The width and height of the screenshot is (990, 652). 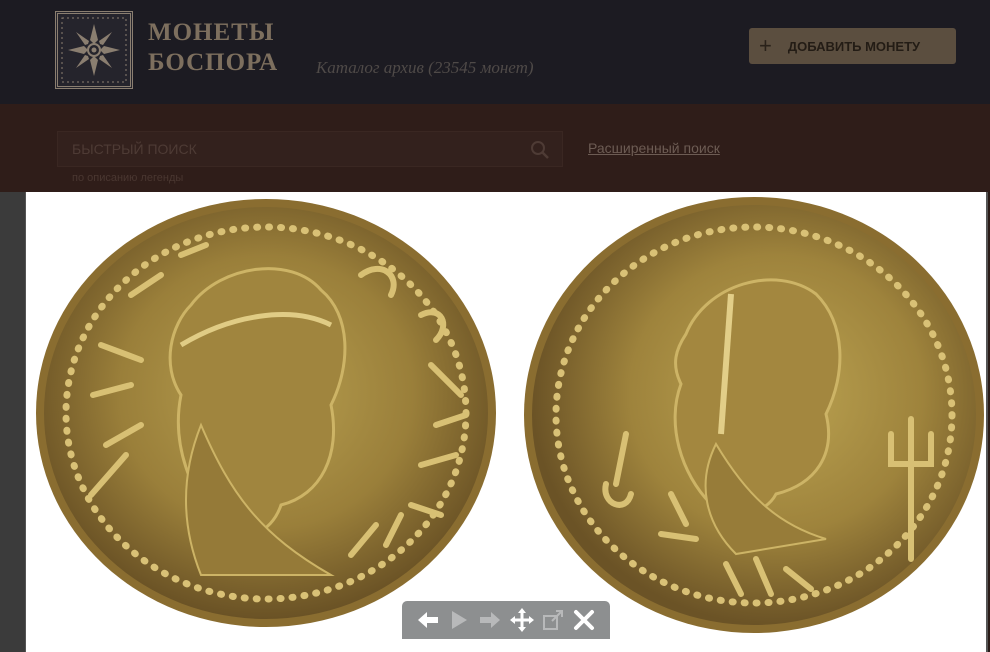 What do you see at coordinates (459, 620) in the screenshot?
I see `play-icon` at bounding box center [459, 620].